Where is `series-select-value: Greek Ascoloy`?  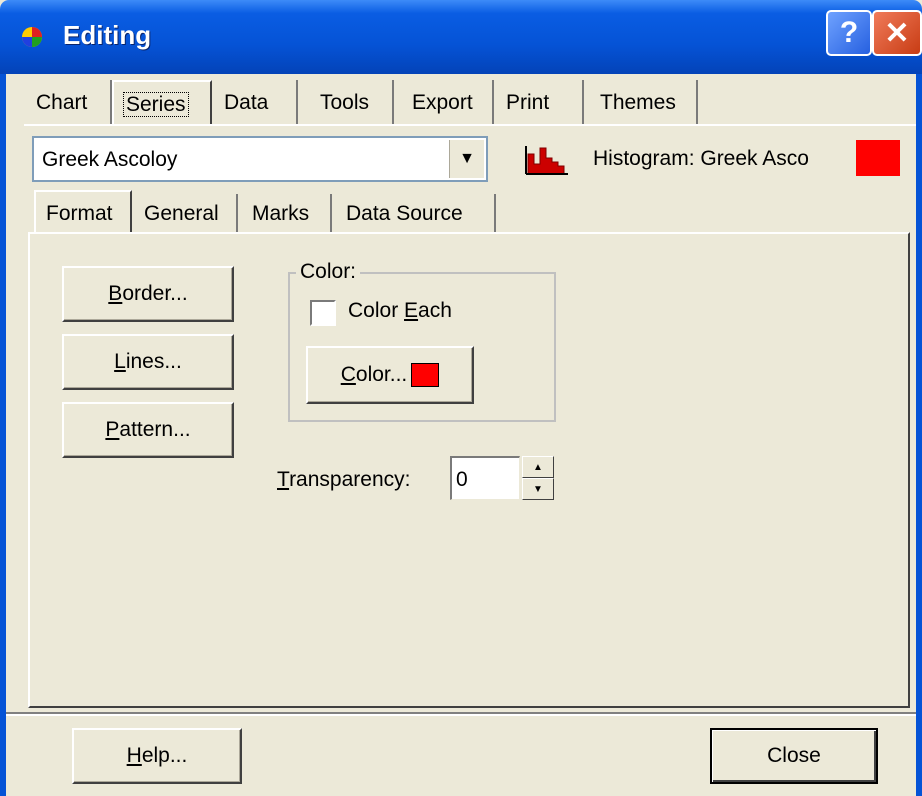 series-select-value: Greek Ascoloy is located at coordinates (110, 159).